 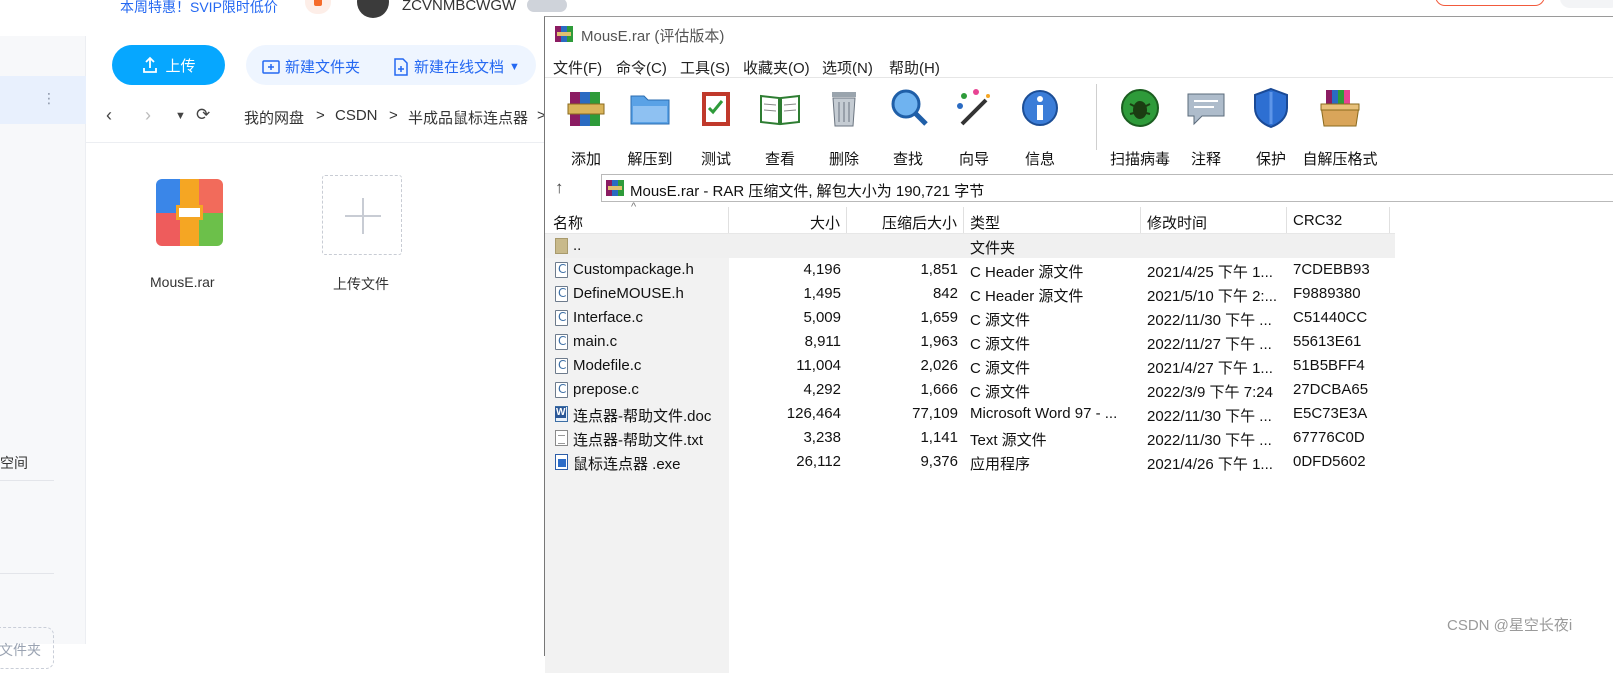 I want to click on test-button: 测试, so click(x=716, y=125).